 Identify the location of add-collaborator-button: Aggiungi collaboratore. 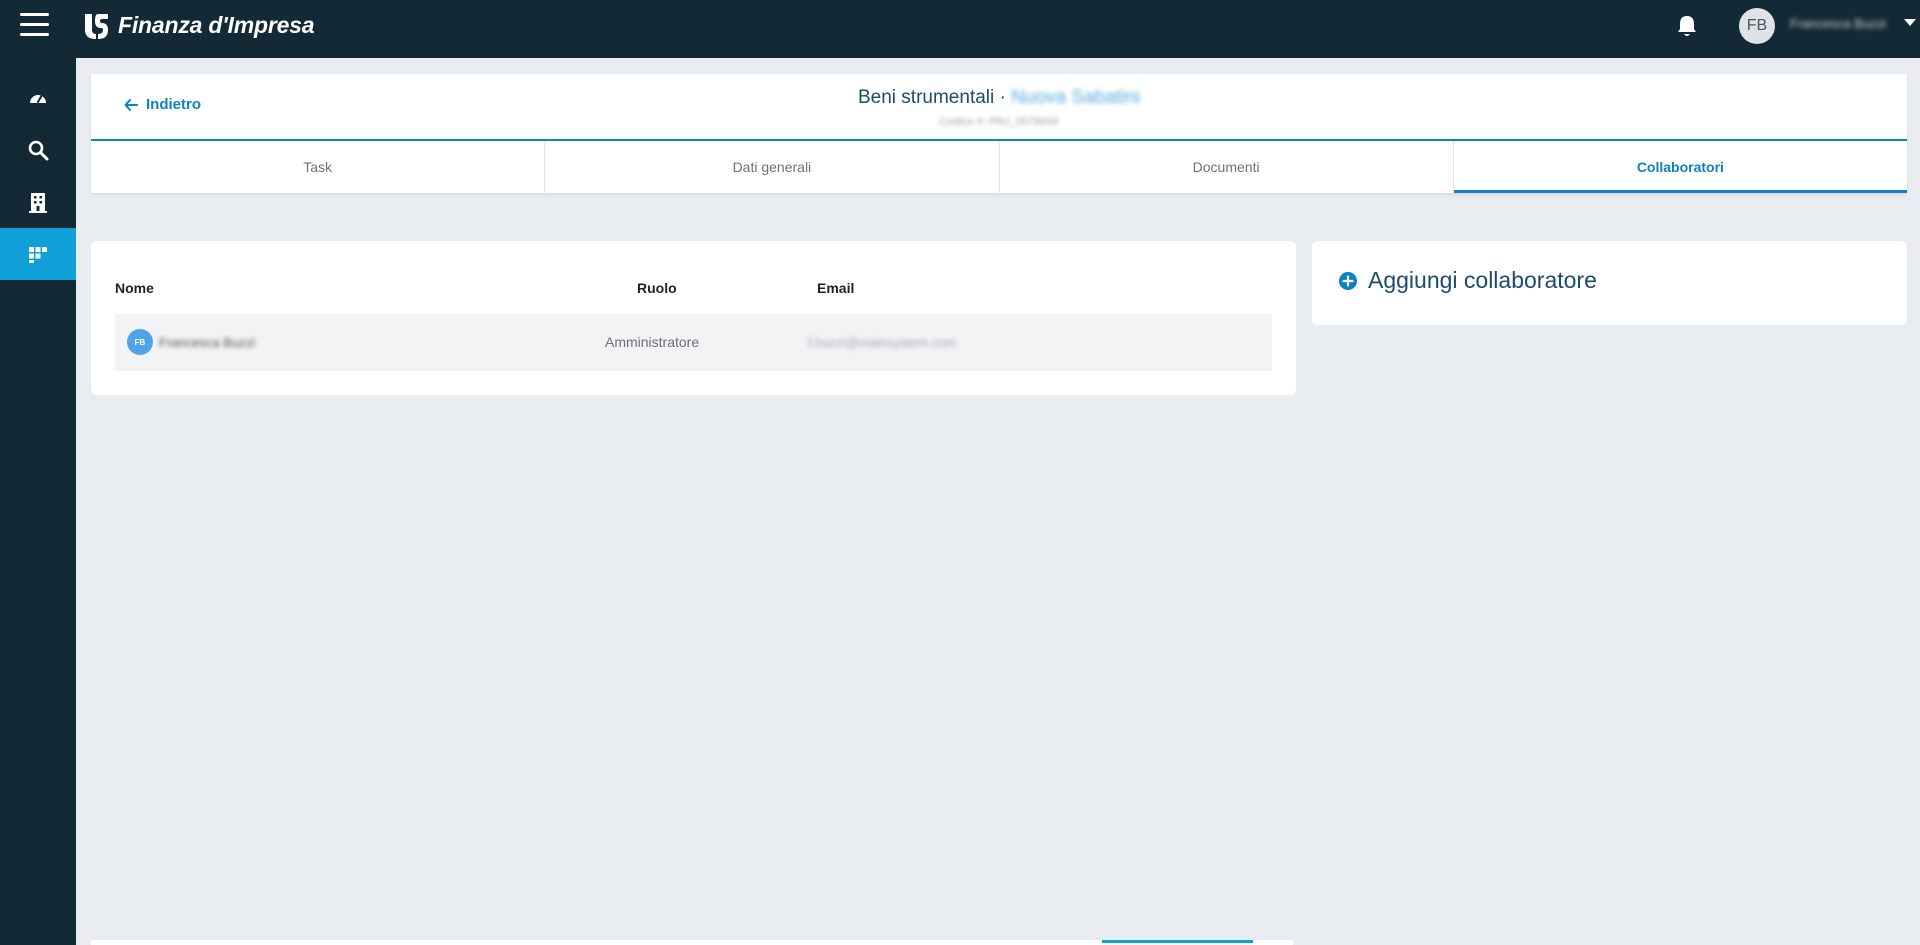
(1467, 280).